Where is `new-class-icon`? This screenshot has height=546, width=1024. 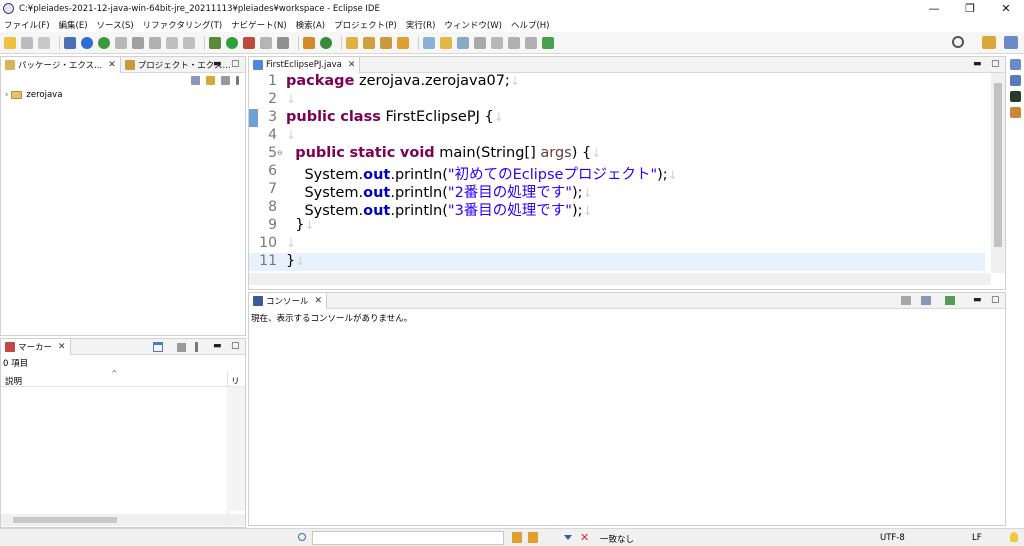
new-class-icon is located at coordinates (326, 42).